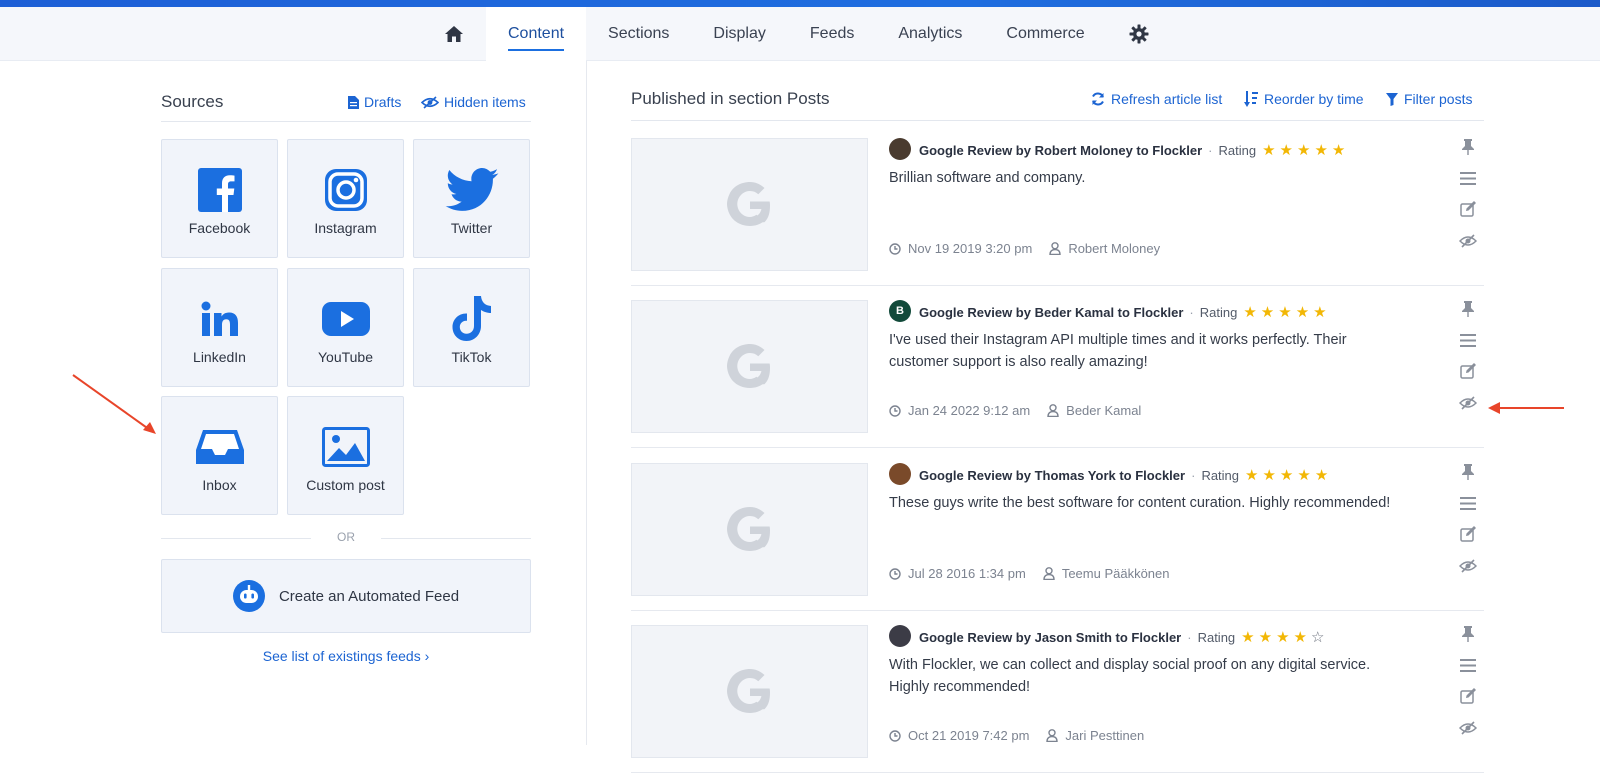  I want to click on source-tile-twitter: Twitter, so click(471, 198).